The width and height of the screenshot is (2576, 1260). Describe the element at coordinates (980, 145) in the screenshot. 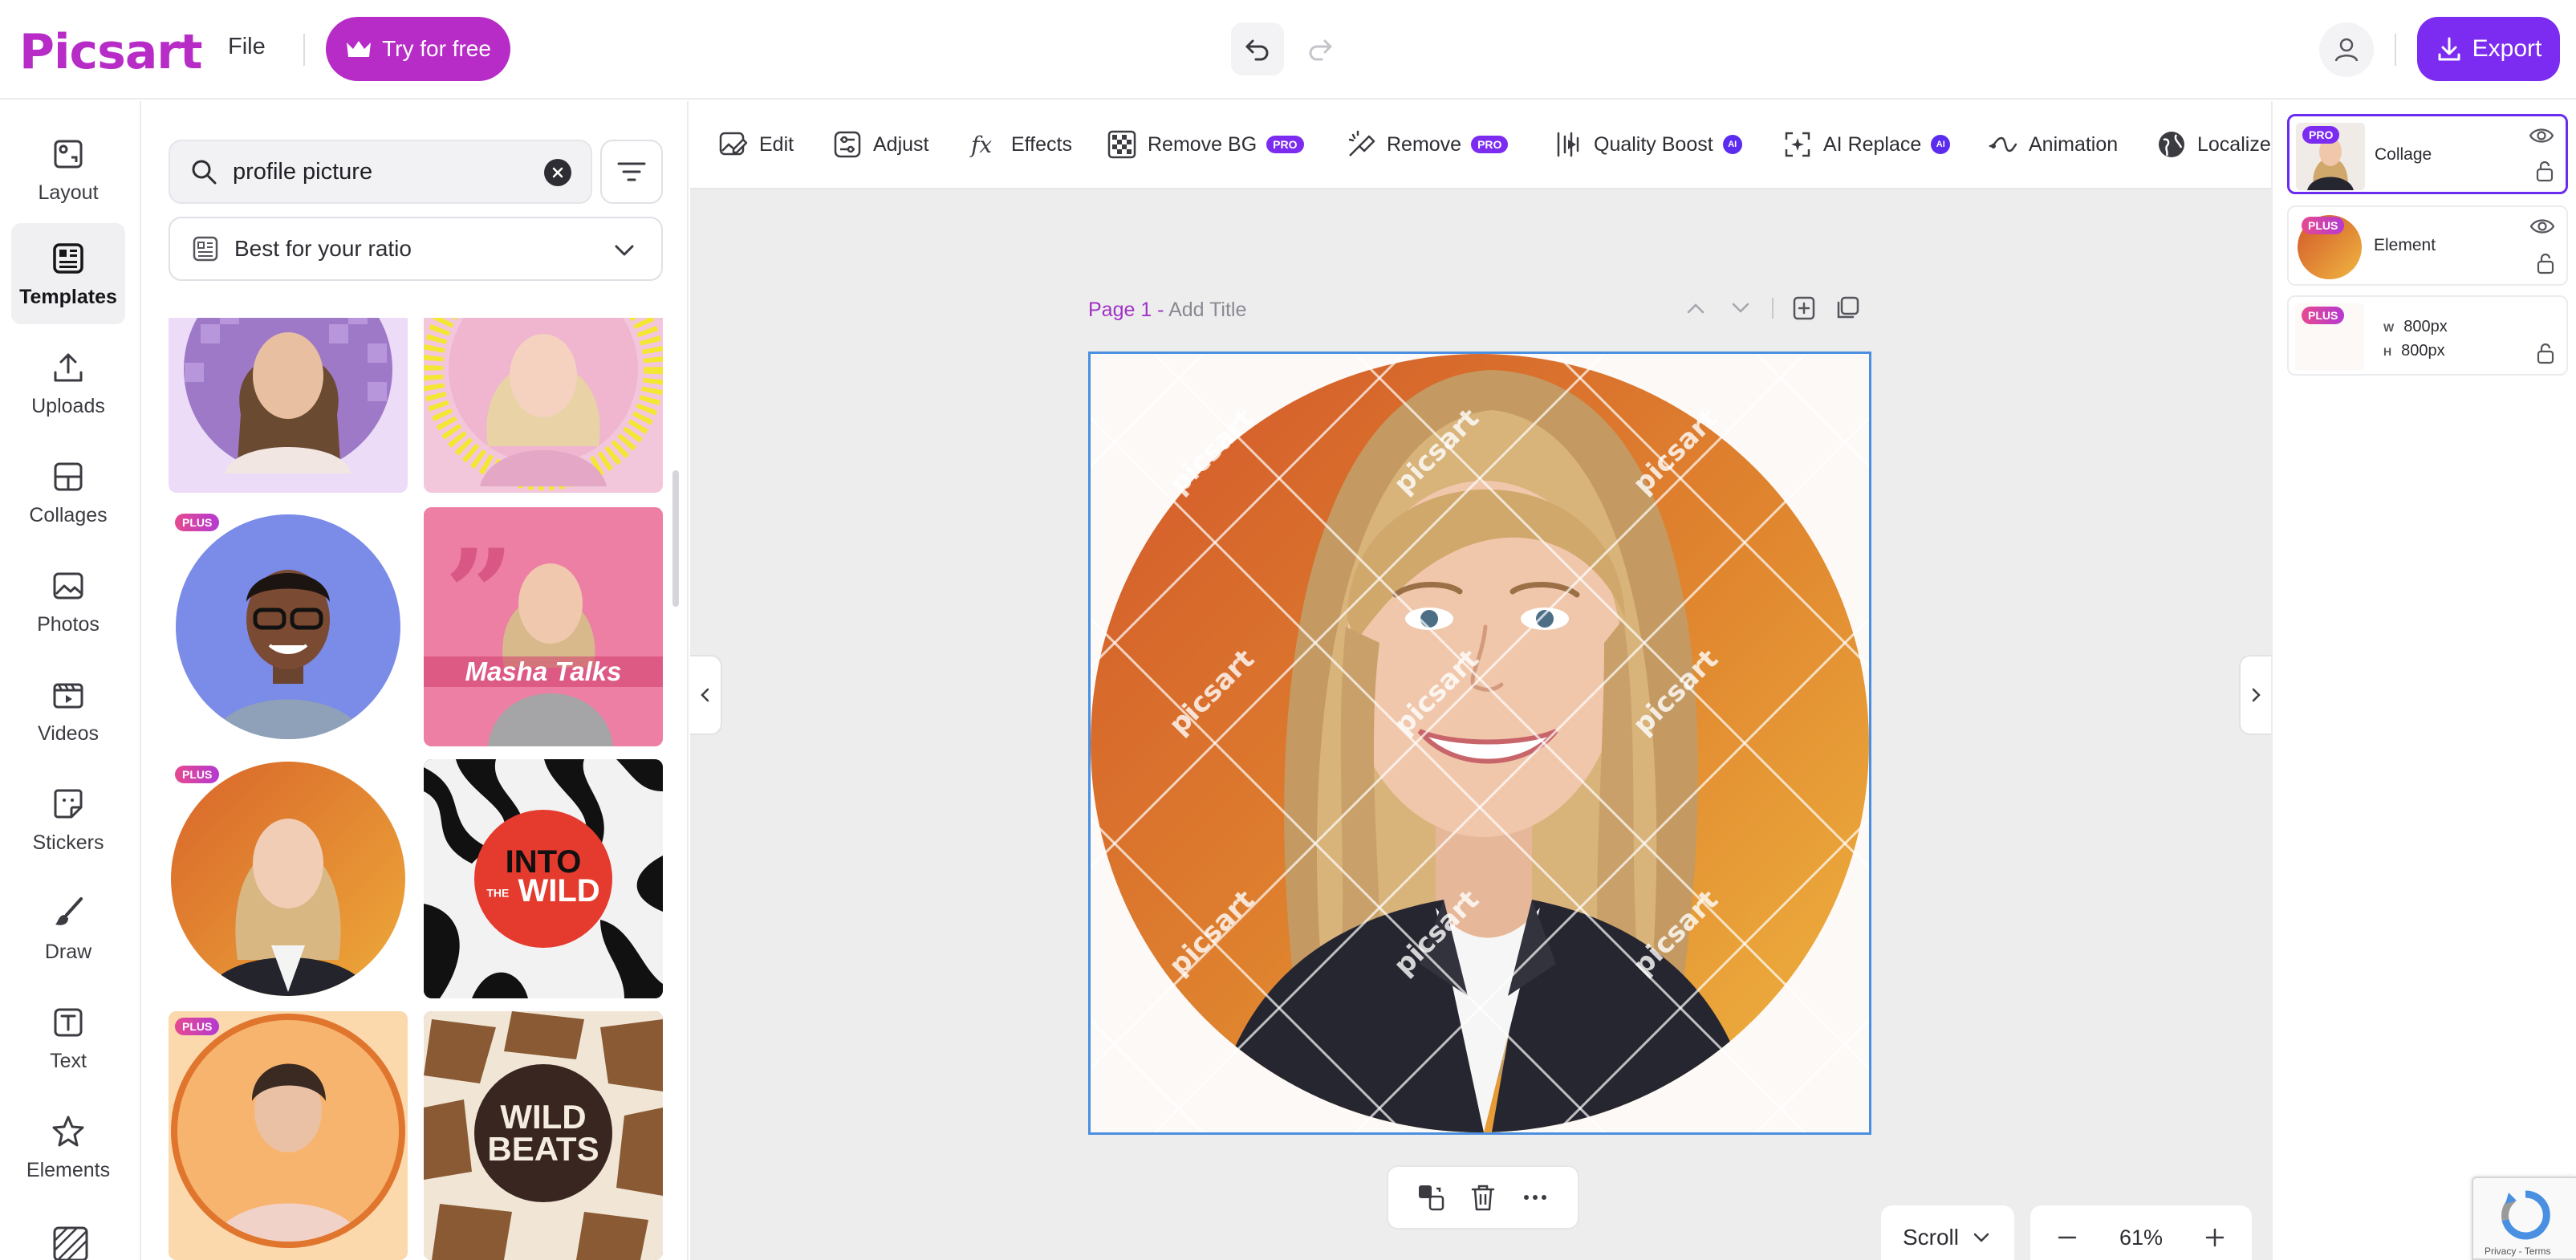

I see `svg-text: fx` at that location.